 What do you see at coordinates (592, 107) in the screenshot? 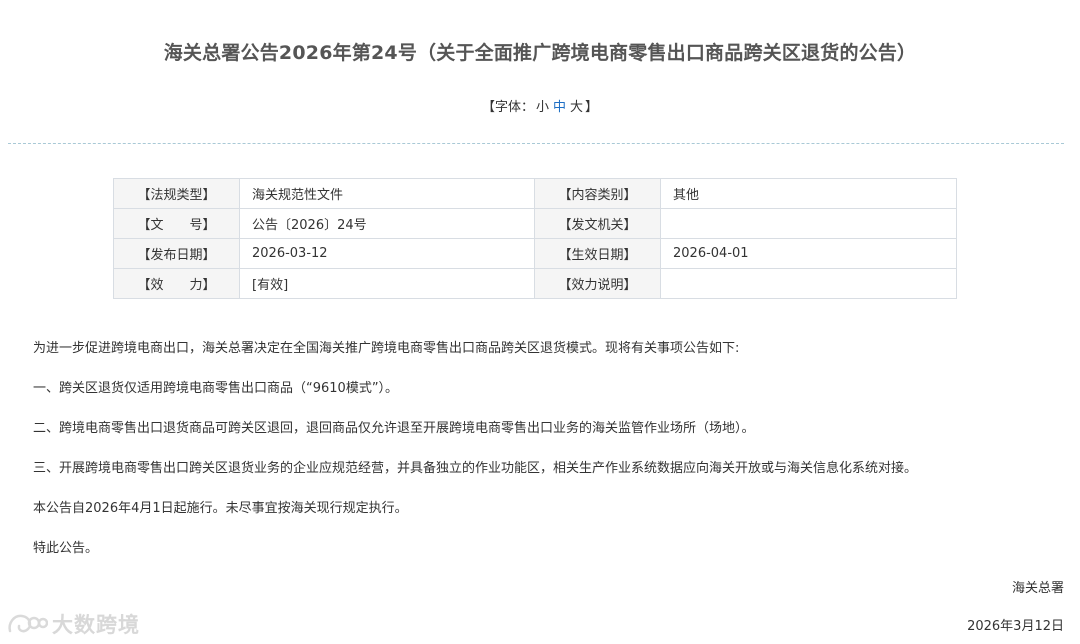
I see `font-size-suffix: 】` at bounding box center [592, 107].